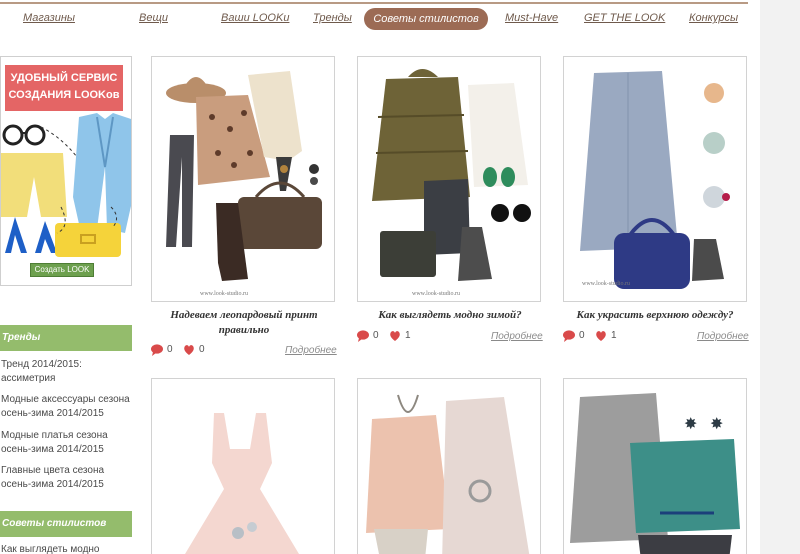 This screenshot has height=554, width=800. I want to click on pastel-outfit-image, so click(448, 474).